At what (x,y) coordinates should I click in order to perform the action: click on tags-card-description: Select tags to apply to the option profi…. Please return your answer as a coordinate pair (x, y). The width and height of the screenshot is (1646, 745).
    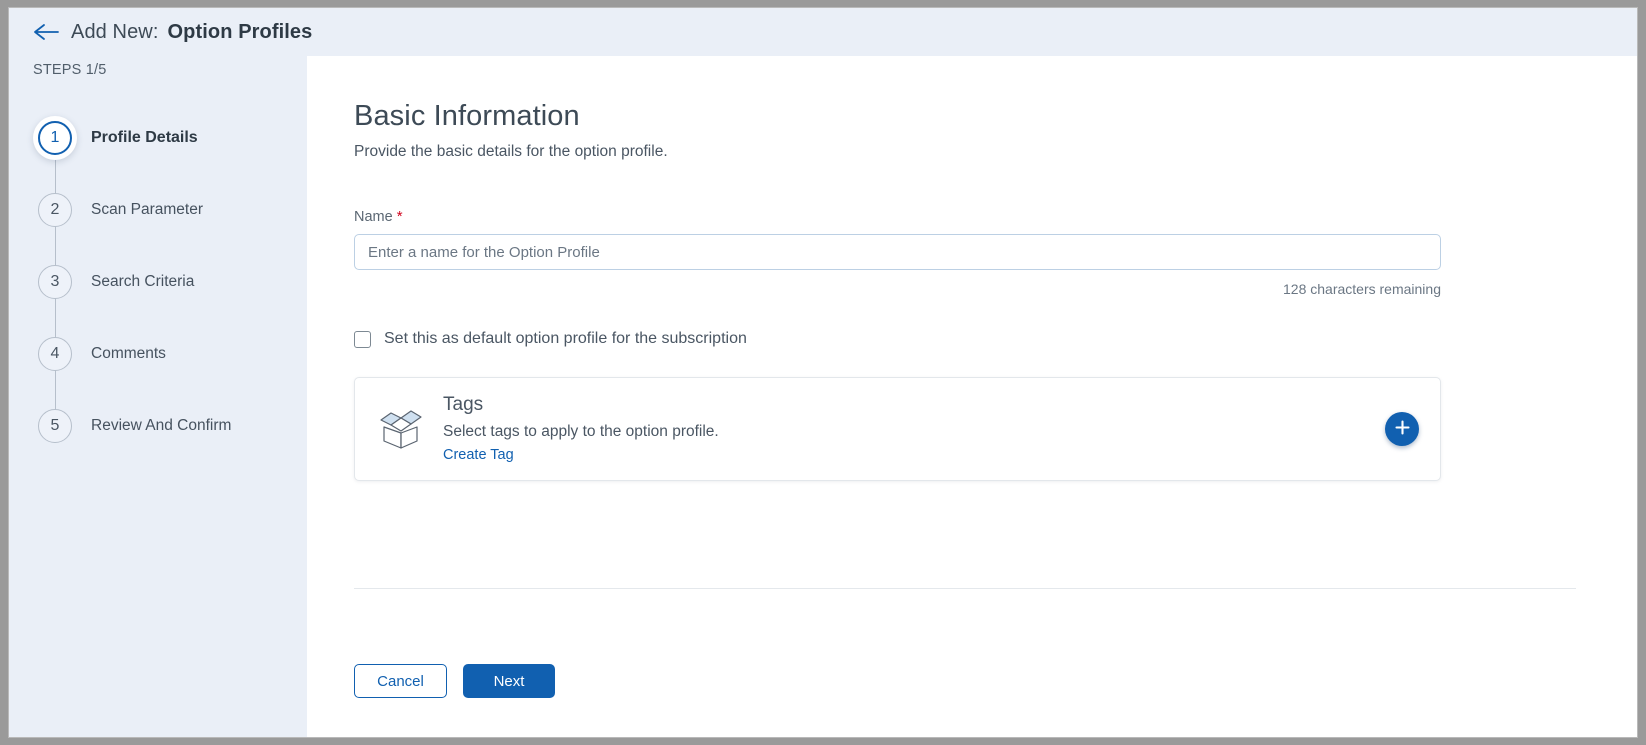
    Looking at the image, I should click on (581, 431).